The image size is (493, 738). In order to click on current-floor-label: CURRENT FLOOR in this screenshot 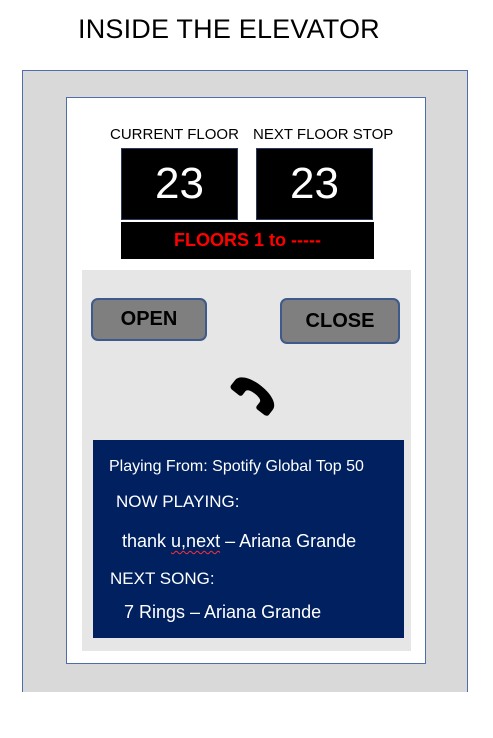, I will do `click(174, 134)`.